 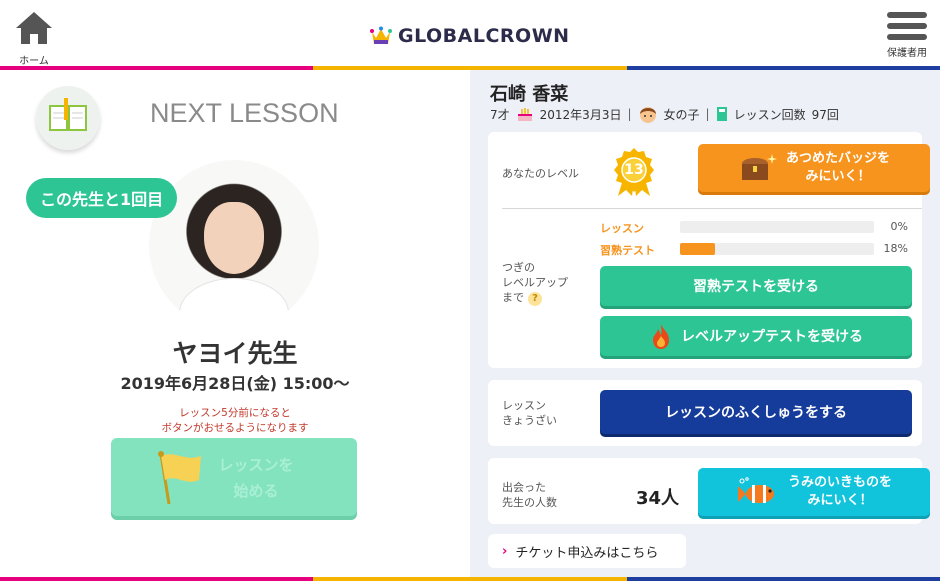 I want to click on levelup-test-button: レベルアップテストを受ける, so click(x=756, y=336).